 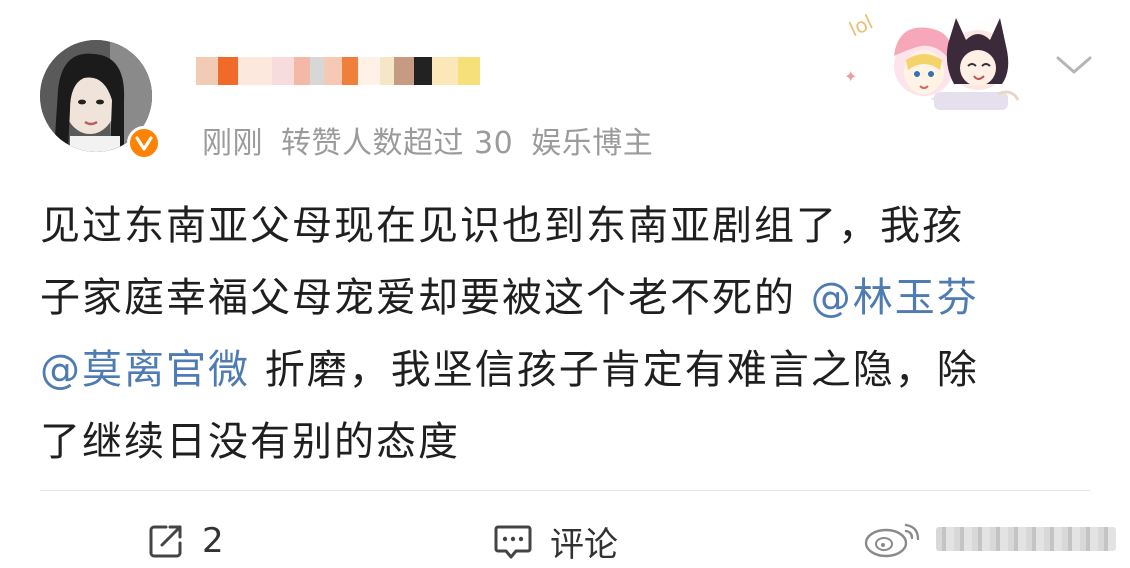 I want to click on weibo-logo-icon, so click(x=892, y=540).